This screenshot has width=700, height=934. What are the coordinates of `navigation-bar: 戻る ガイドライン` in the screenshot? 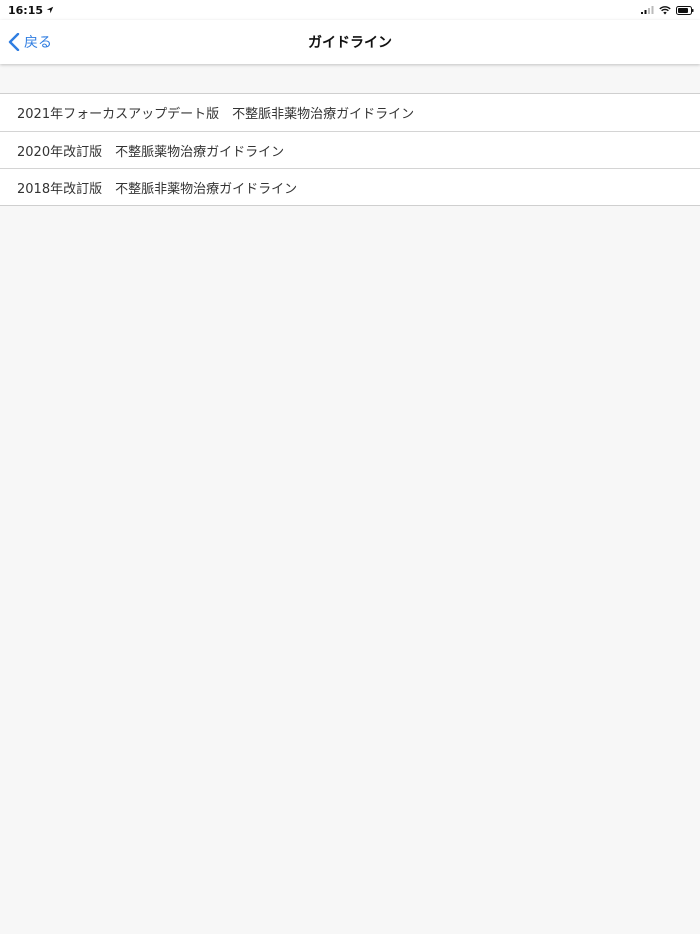 It's located at (350, 42).